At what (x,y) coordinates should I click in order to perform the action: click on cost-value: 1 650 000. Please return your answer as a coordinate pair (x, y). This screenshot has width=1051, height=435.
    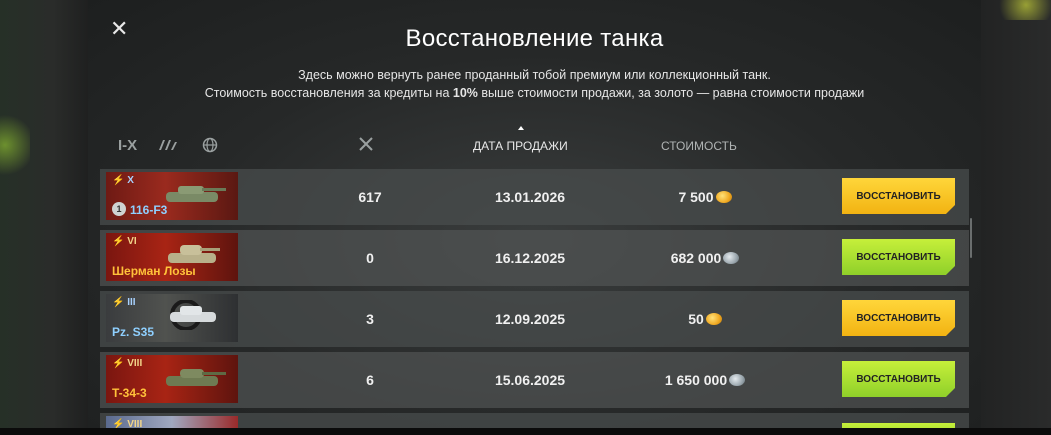
    Looking at the image, I should click on (696, 380).